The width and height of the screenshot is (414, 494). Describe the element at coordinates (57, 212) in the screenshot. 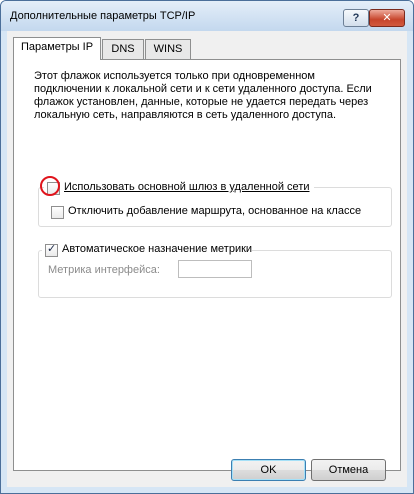

I see `disable-class-route-checkbox` at that location.